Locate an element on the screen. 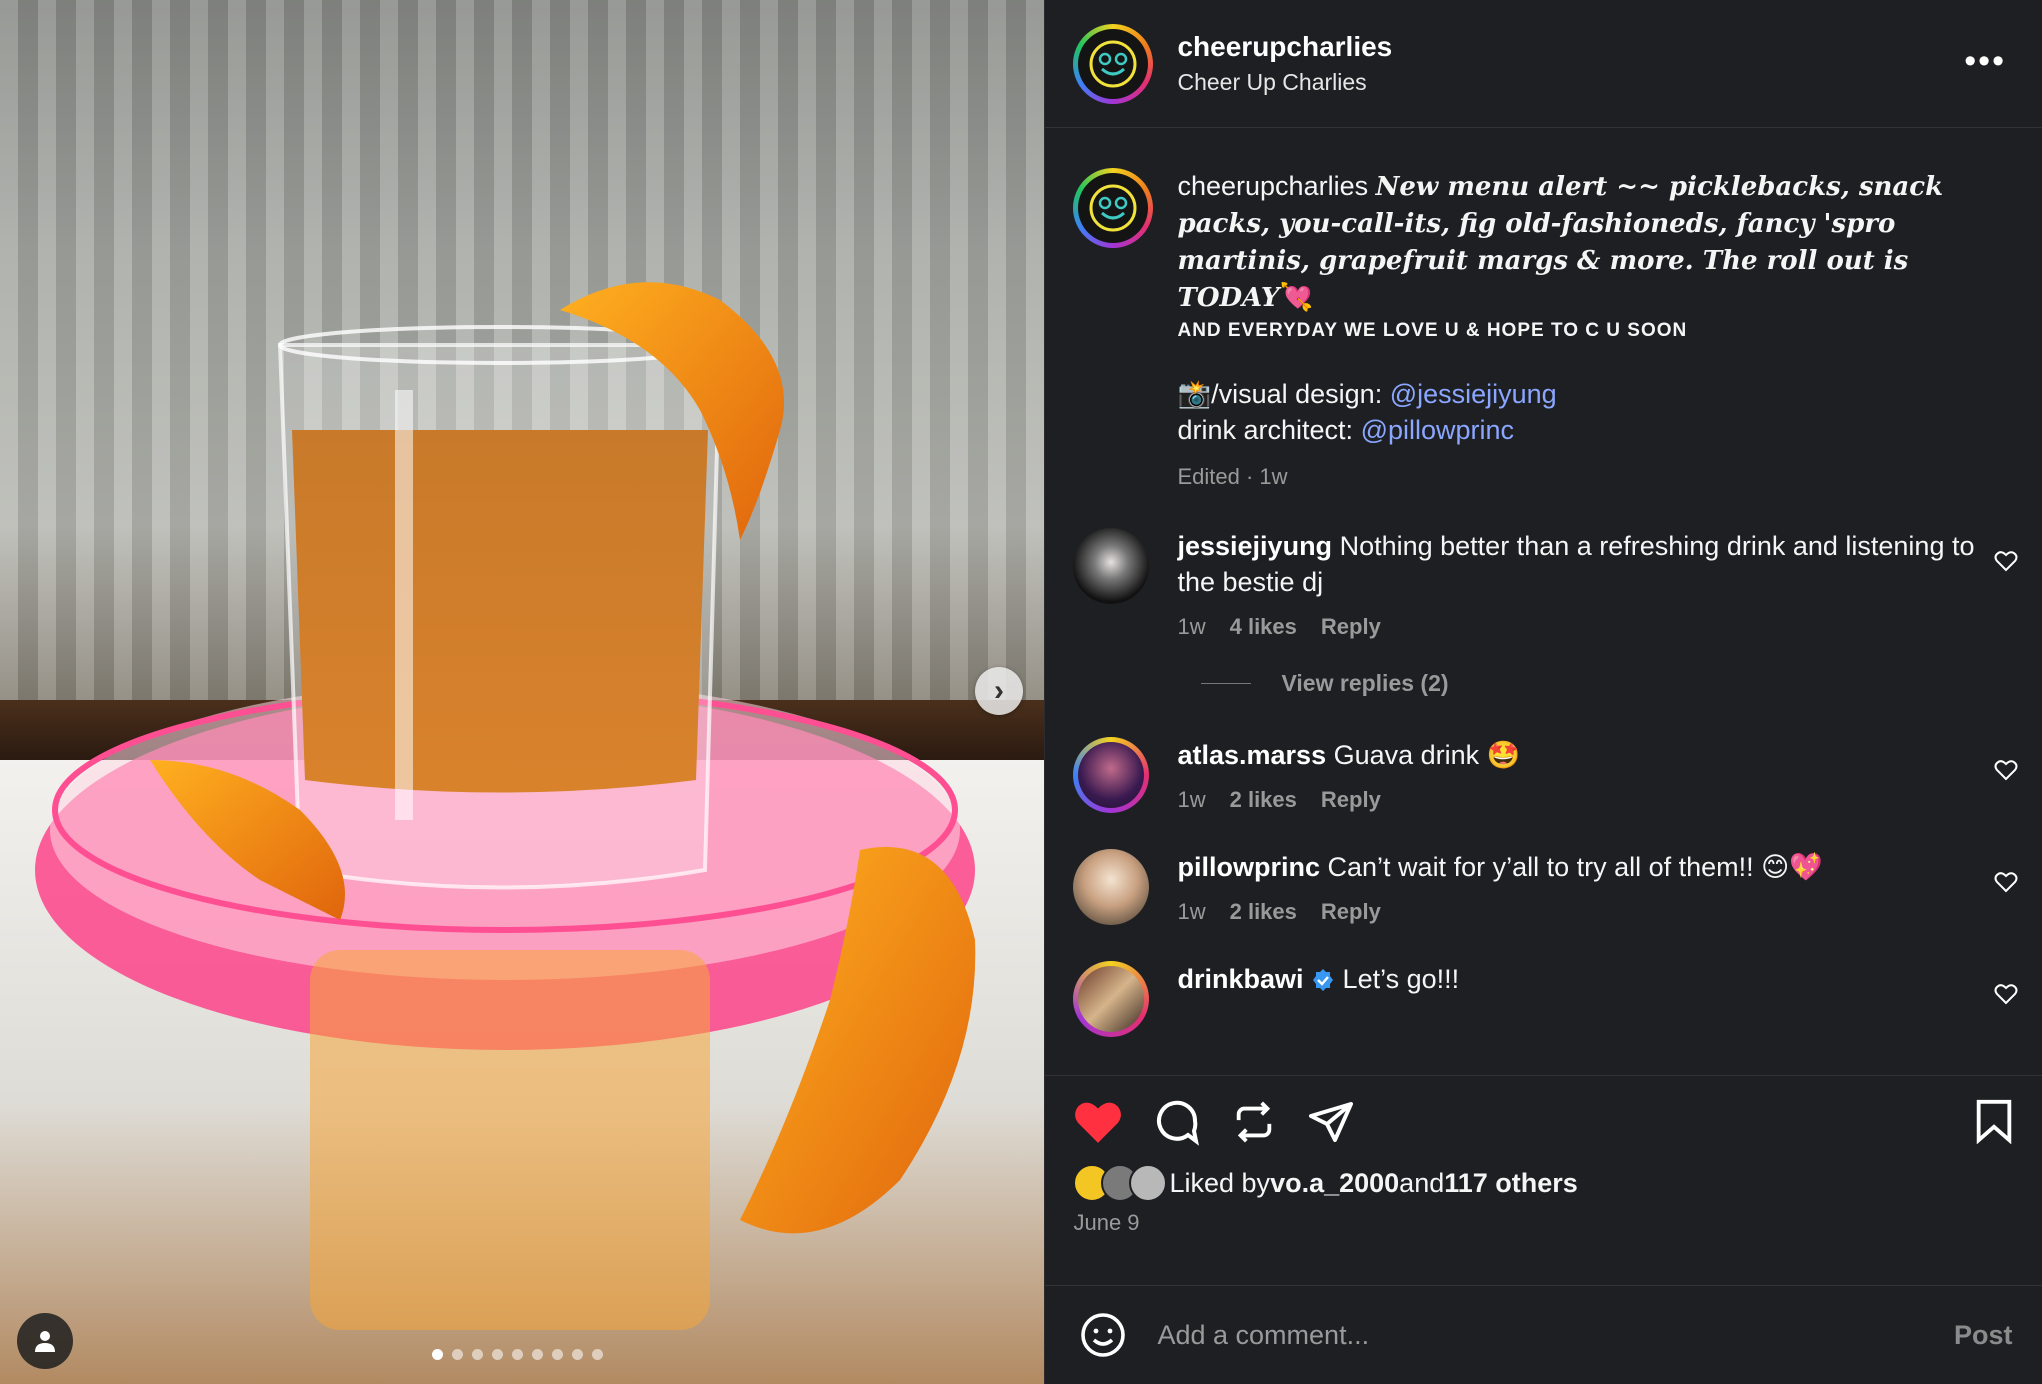 The image size is (2042, 1384). post-comment-button: Post is located at coordinates (1983, 1335).